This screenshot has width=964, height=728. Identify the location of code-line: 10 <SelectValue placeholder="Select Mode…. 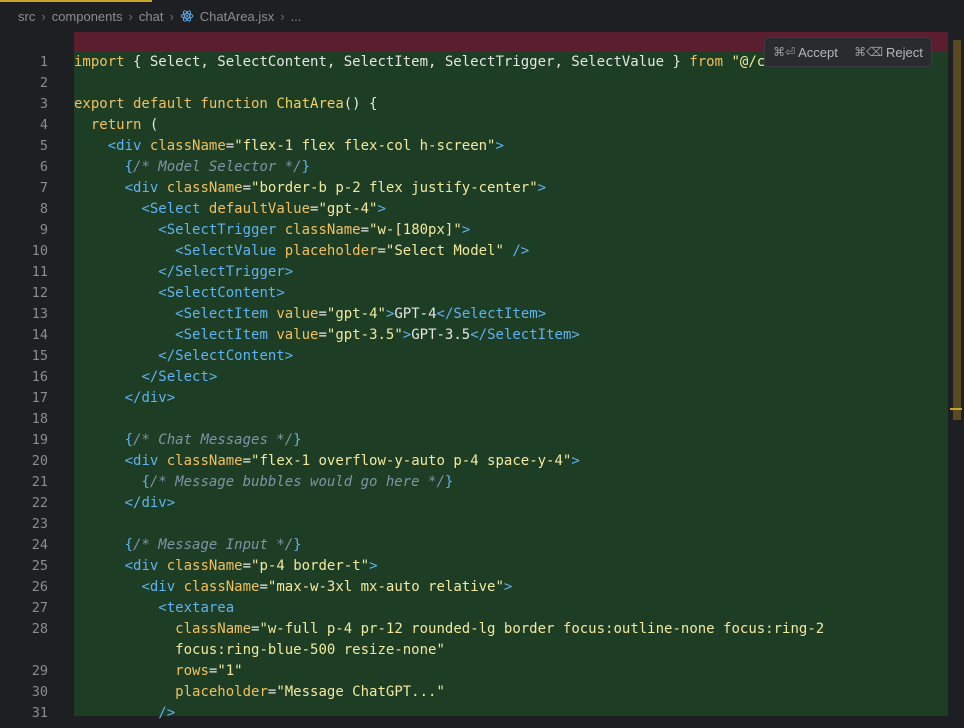
(474, 251).